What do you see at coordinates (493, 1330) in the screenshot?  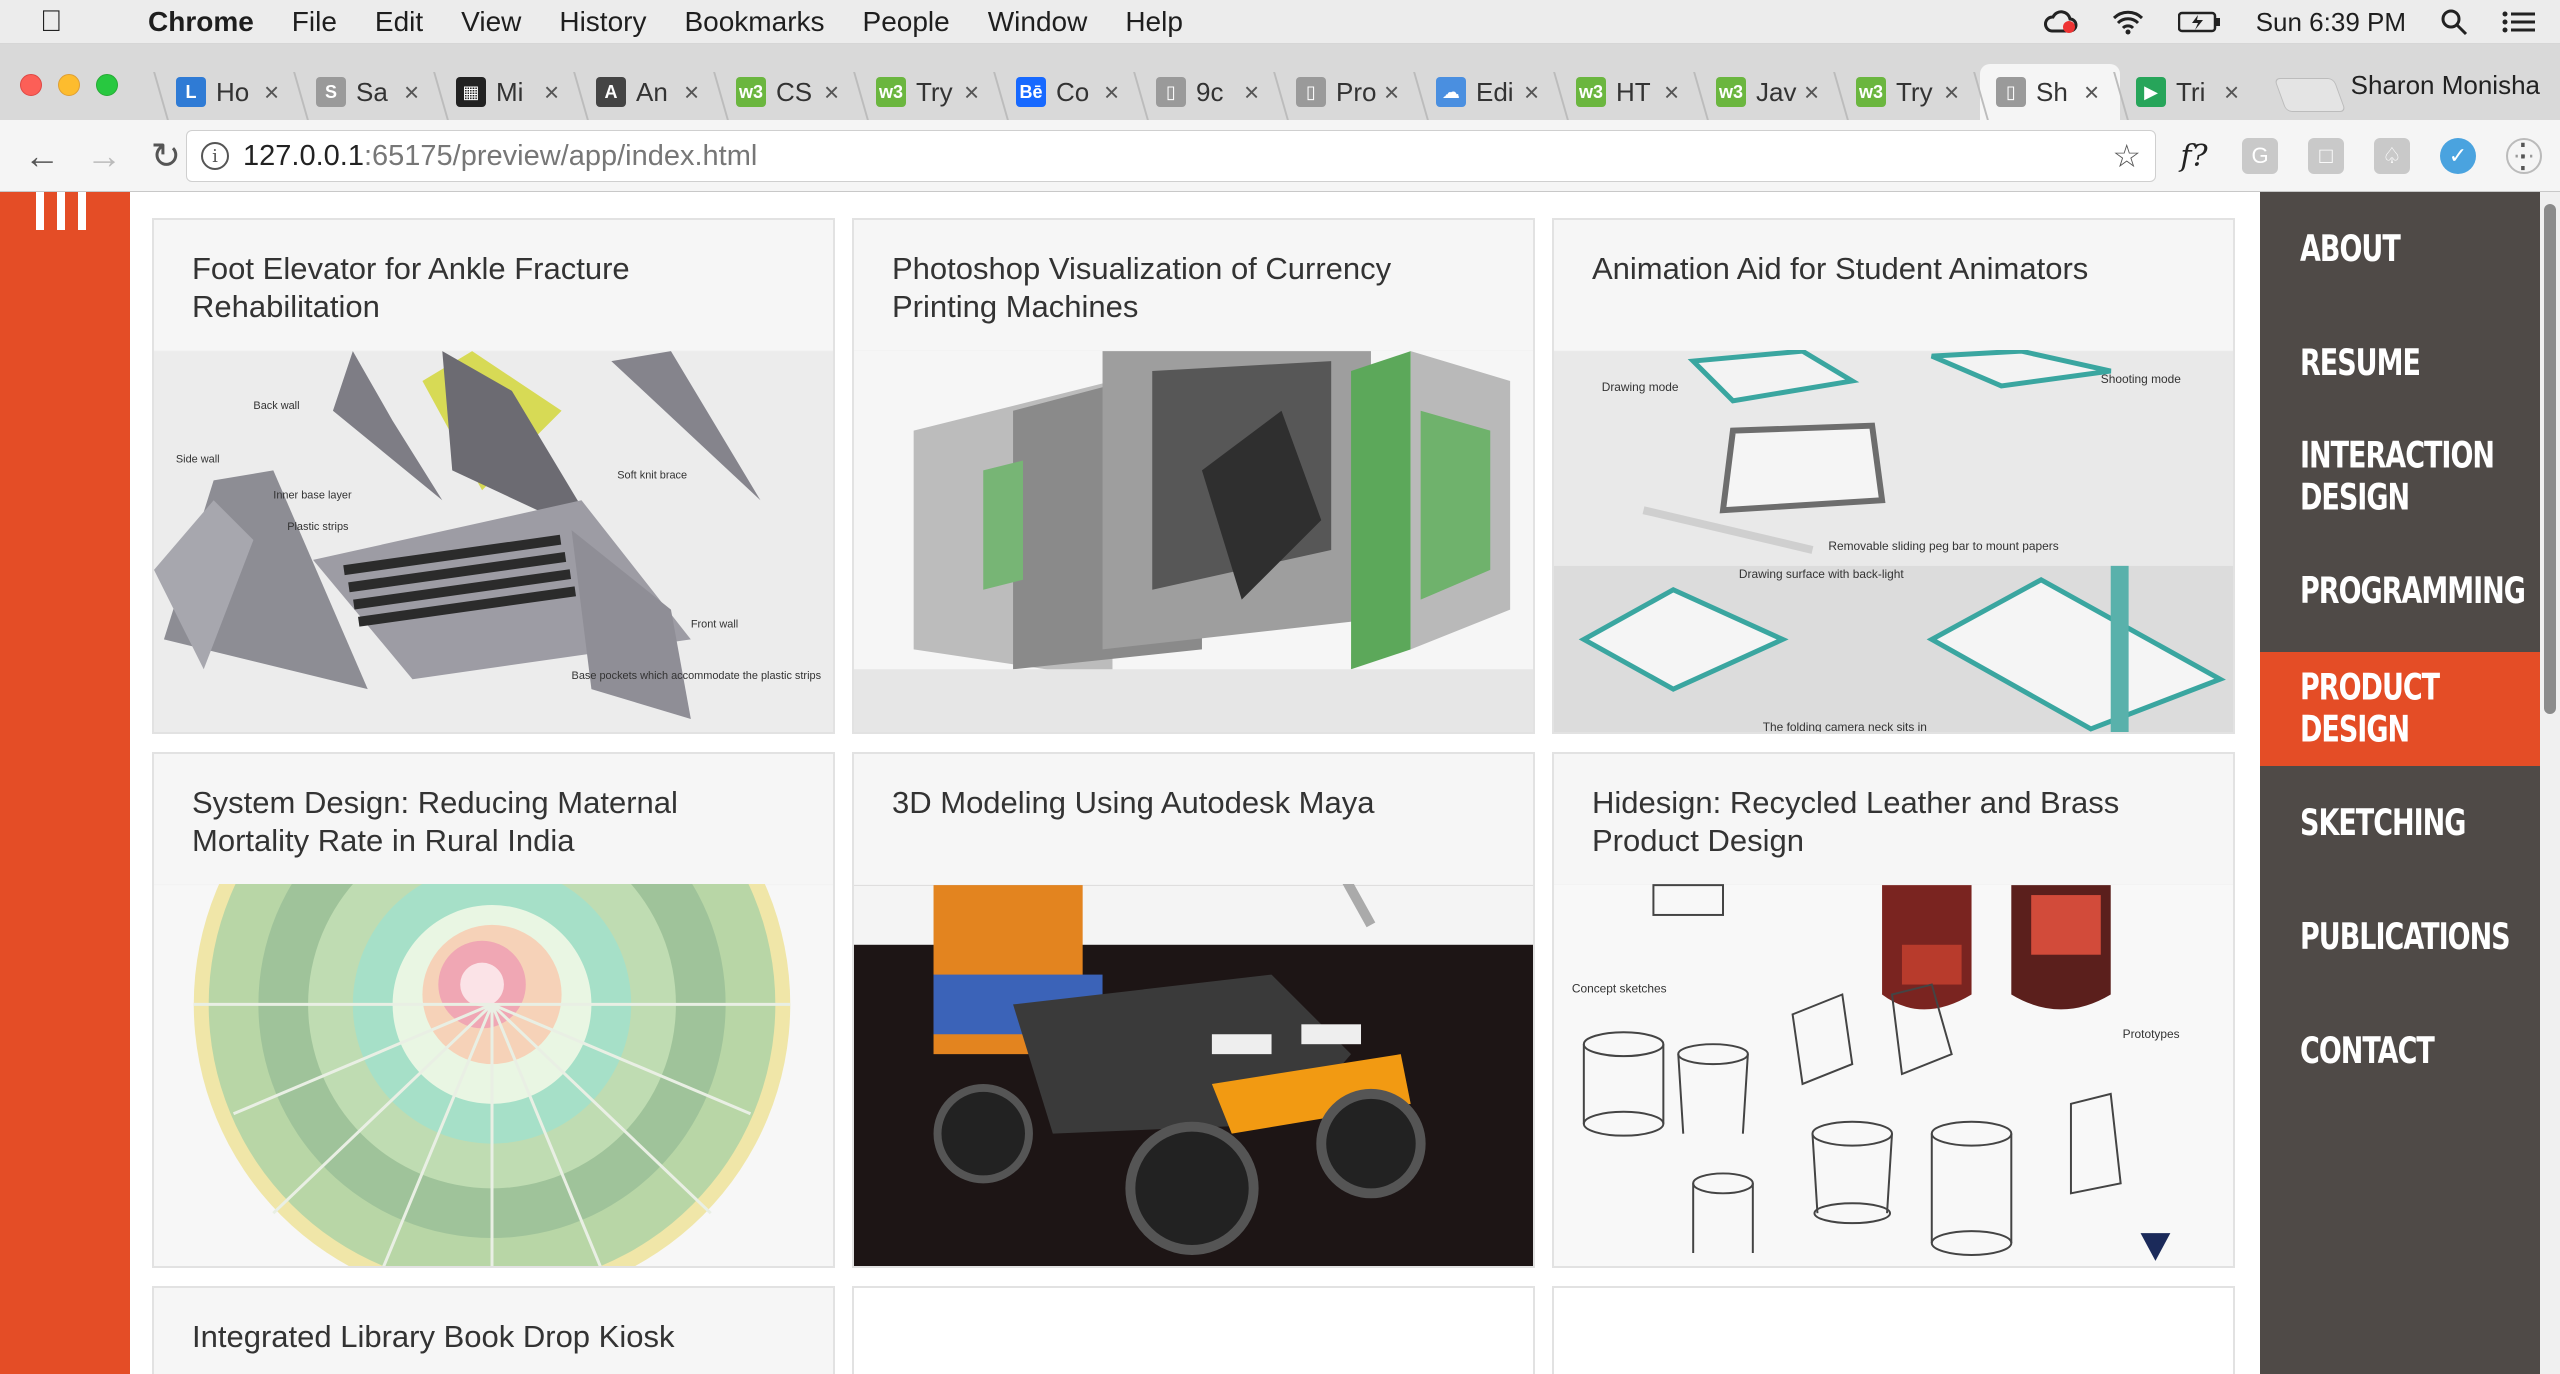 I see `project-card-book-drop-kiosk: Integrated Library Book Drop Kiosk` at bounding box center [493, 1330].